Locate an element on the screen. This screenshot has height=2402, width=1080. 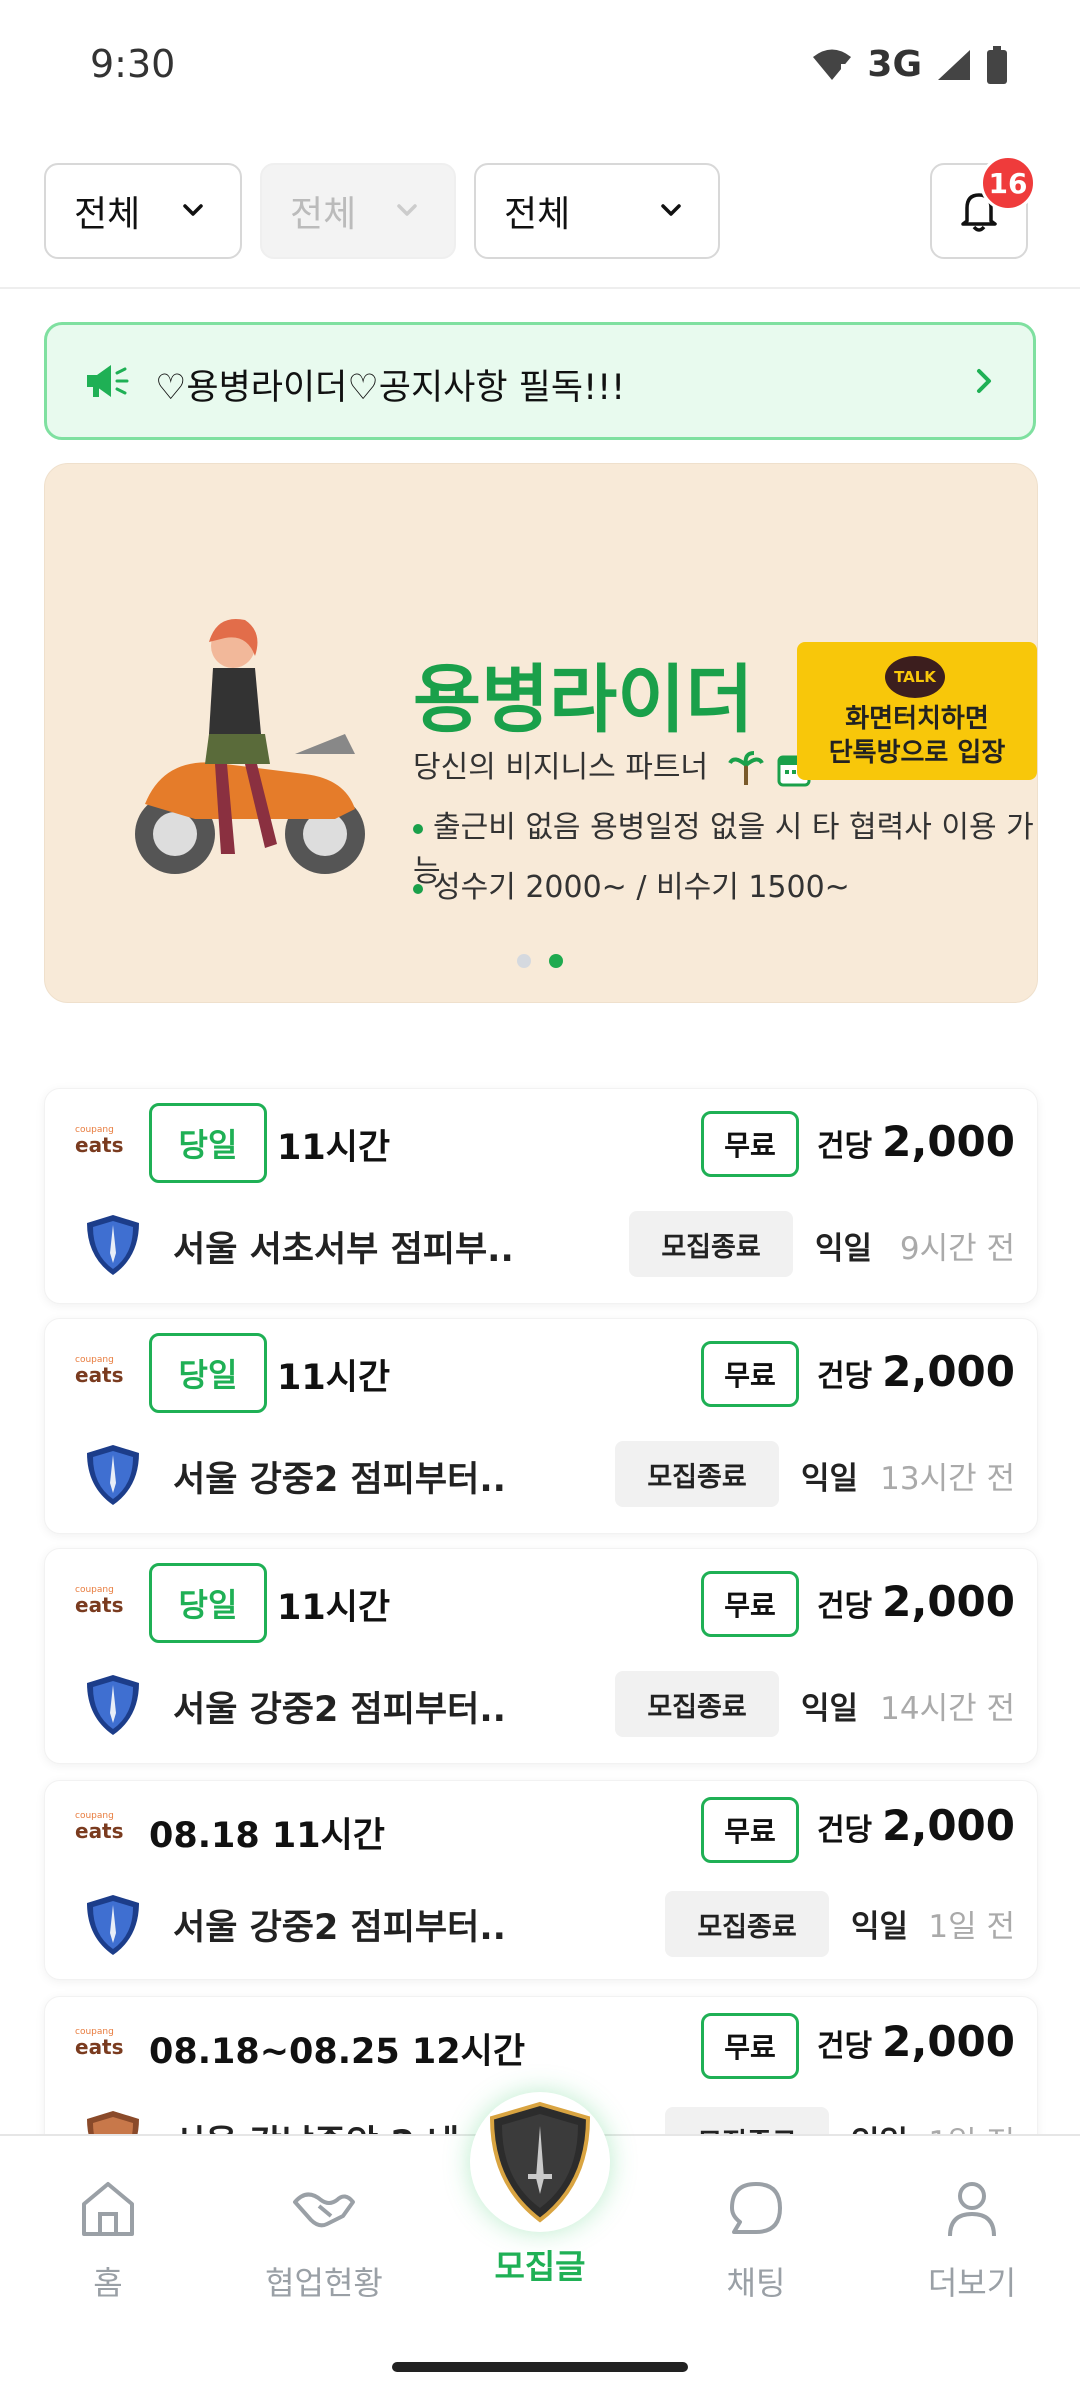
person-icon is located at coordinates (972, 2209).